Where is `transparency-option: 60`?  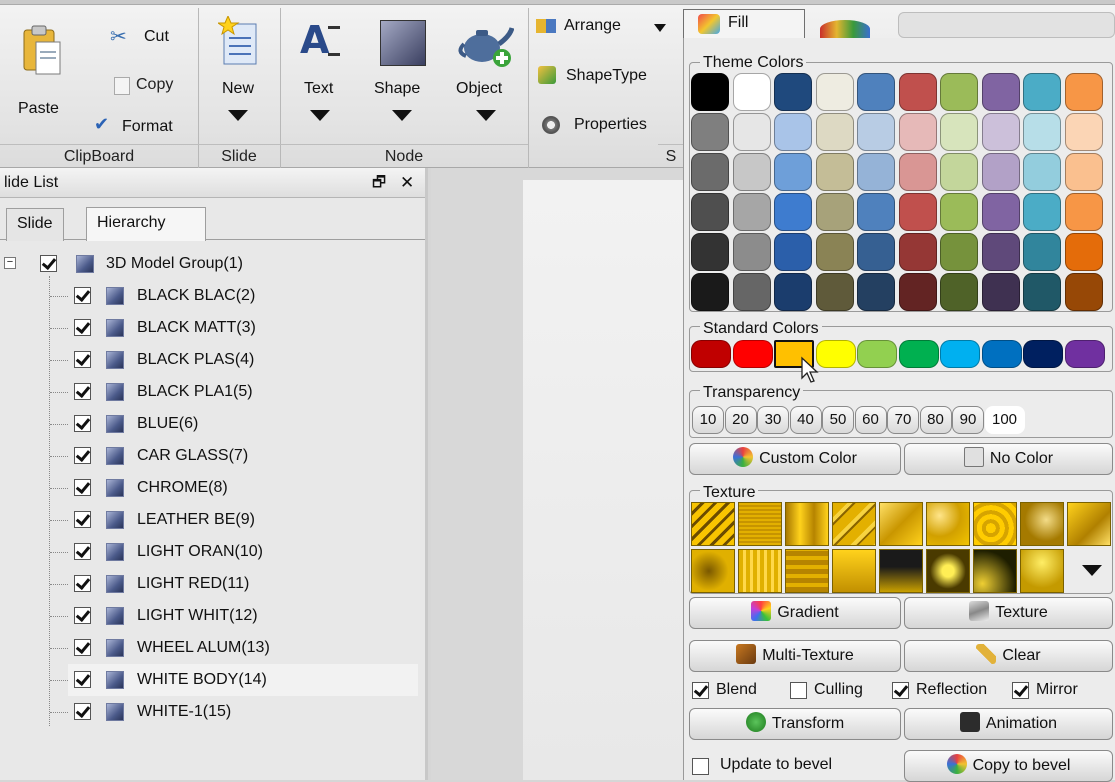 transparency-option: 60 is located at coordinates (870, 420).